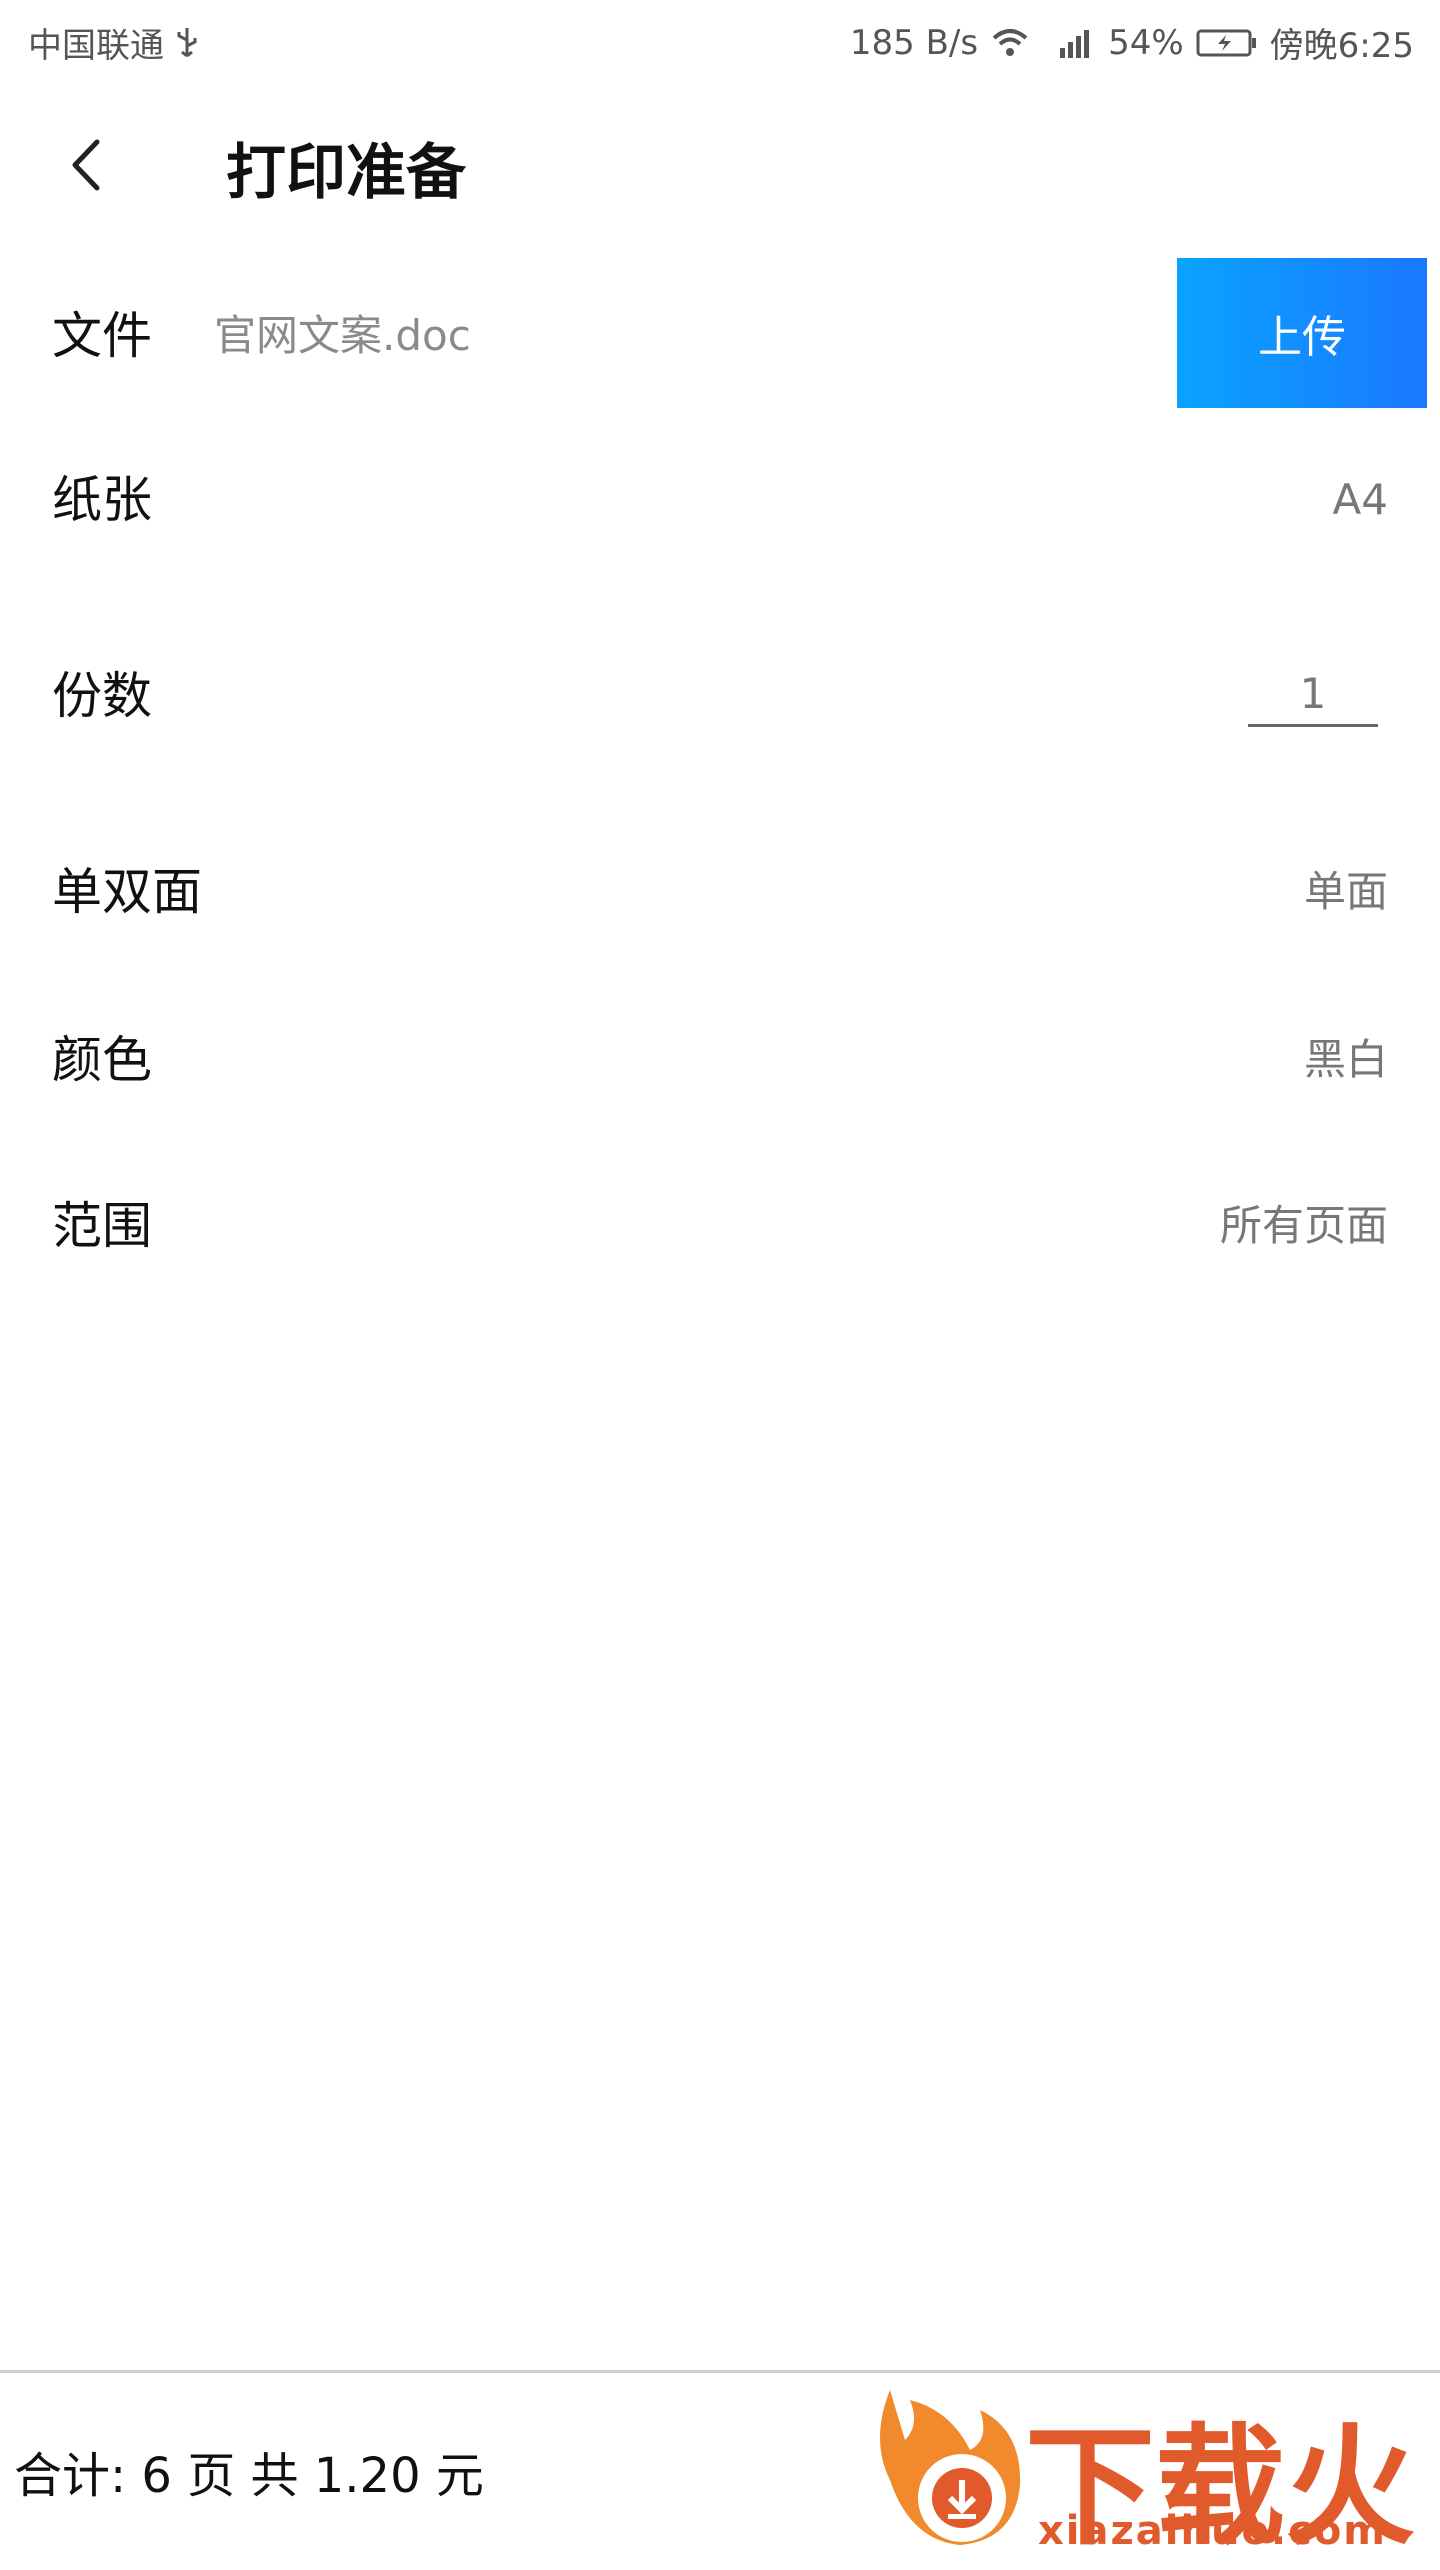 The width and height of the screenshot is (1440, 2570). I want to click on page-title: 打印准备, so click(346, 173).